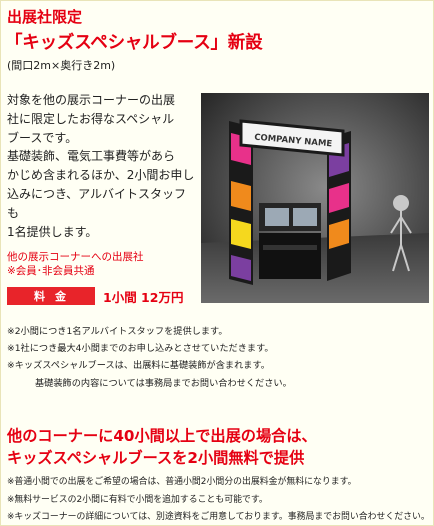 This screenshot has height=526, width=434. What do you see at coordinates (156, 458) in the screenshot?
I see `promo-line: キッズスペシャルブースを2小間無料で提供` at bounding box center [156, 458].